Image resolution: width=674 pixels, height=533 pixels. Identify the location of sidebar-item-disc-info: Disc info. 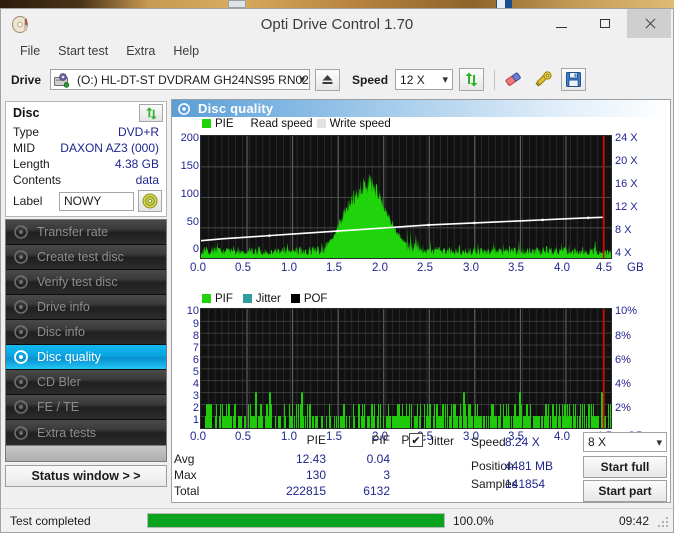
(86, 332).